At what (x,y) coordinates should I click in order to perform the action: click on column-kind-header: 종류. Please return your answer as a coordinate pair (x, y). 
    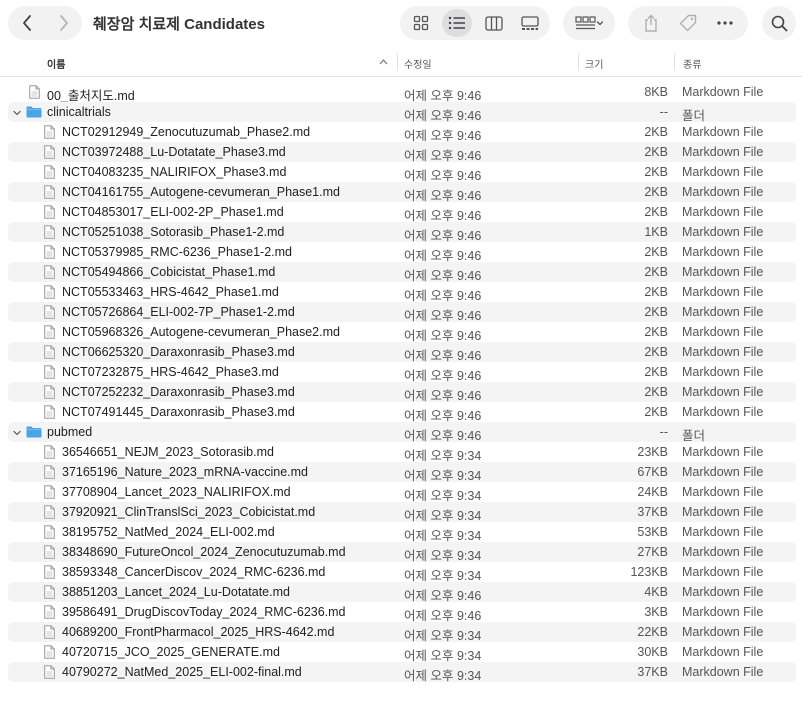
    Looking at the image, I should click on (692, 63).